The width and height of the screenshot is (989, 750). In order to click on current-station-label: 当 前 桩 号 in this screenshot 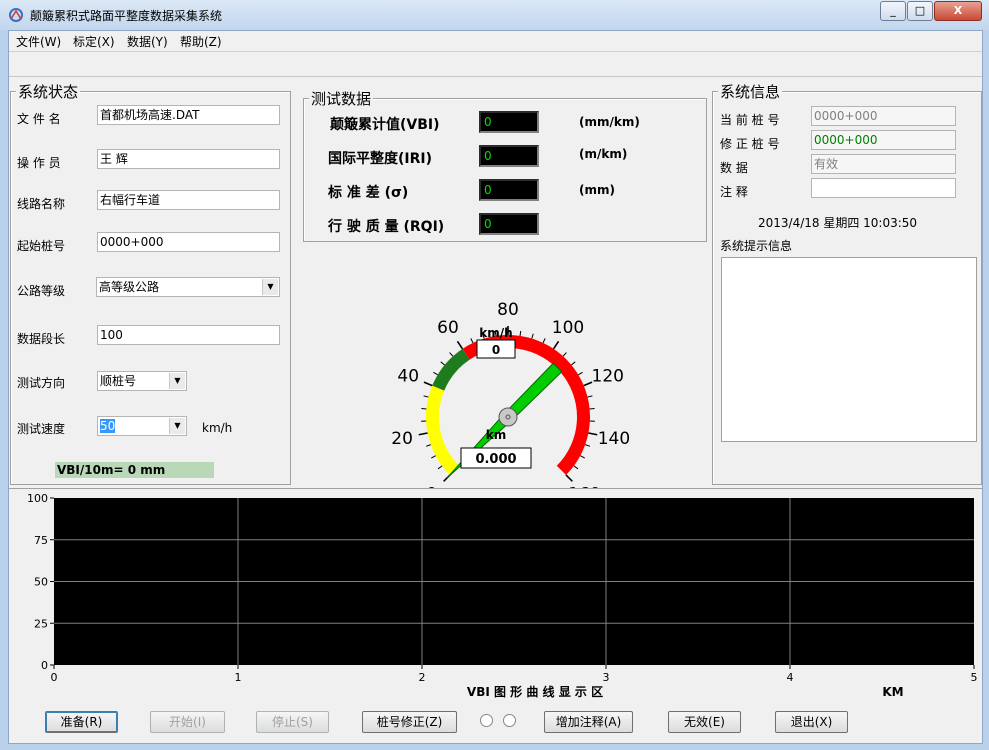, I will do `click(750, 120)`.